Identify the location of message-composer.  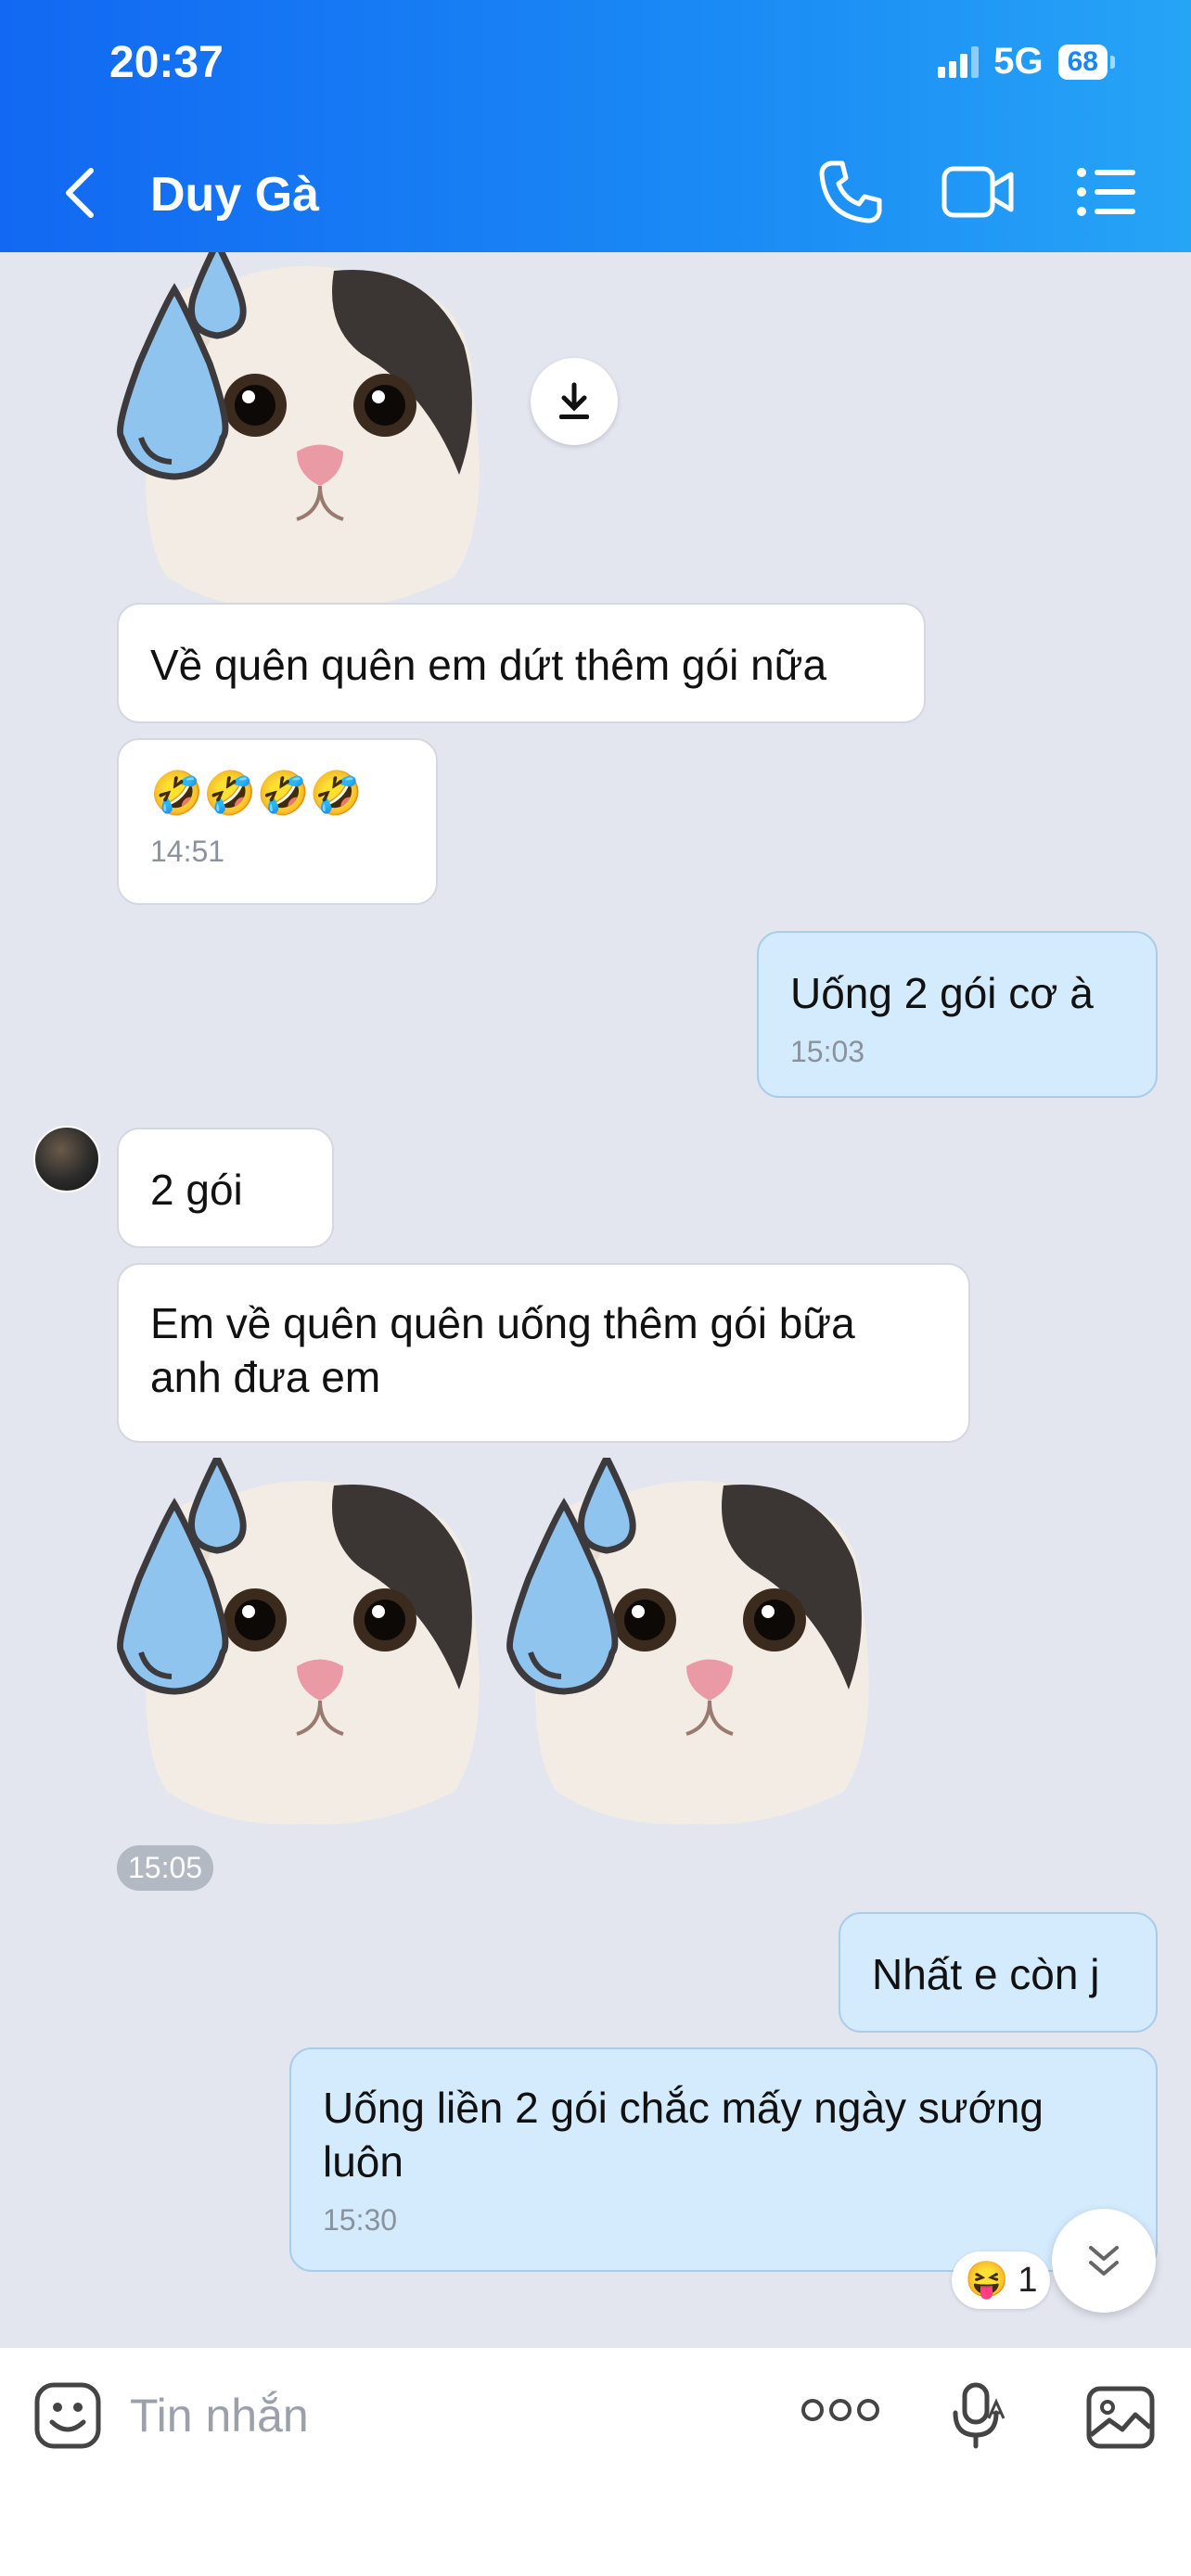
(595, 2462).